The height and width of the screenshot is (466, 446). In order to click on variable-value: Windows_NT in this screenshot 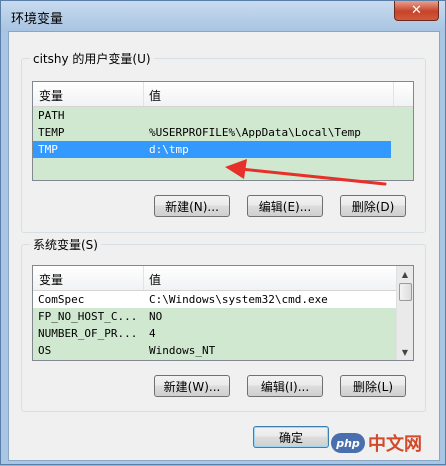, I will do `click(182, 350)`.